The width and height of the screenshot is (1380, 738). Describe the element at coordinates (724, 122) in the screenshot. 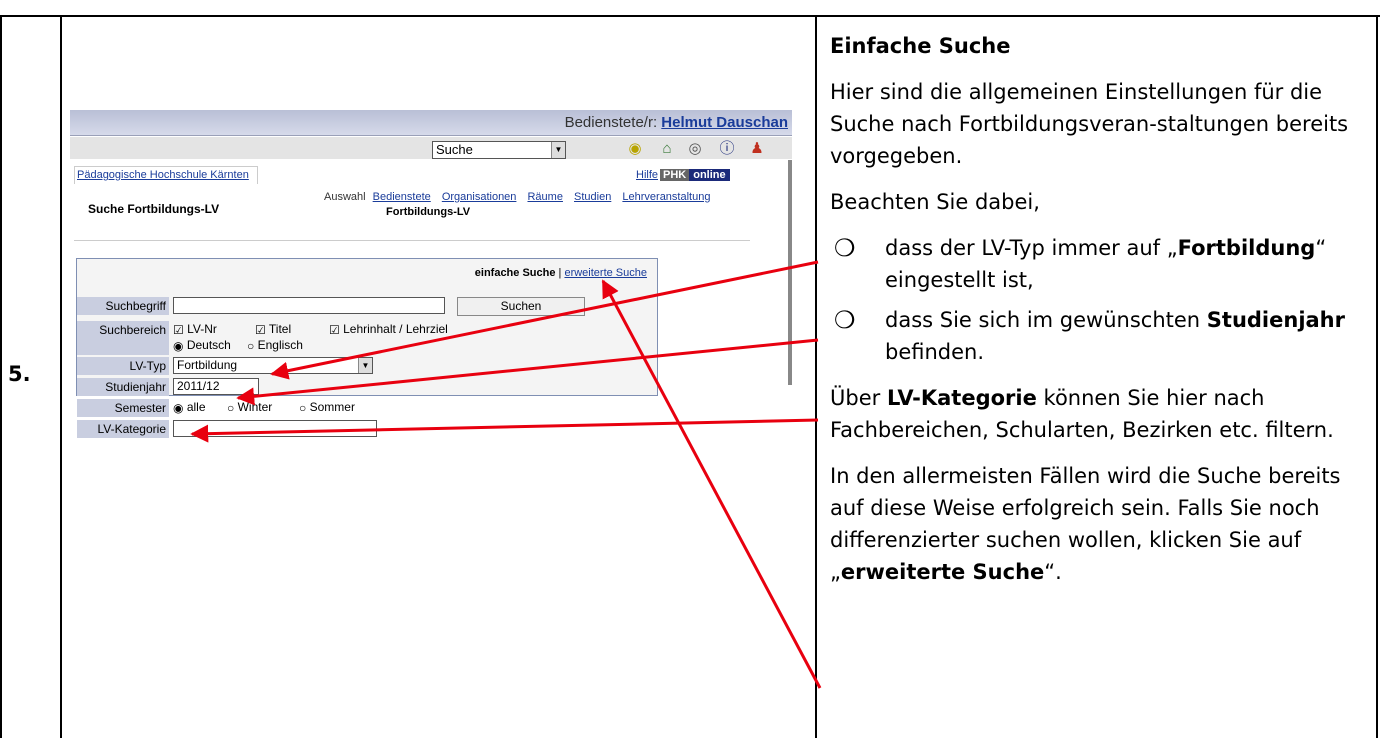

I see `staff-name-link: Helmut Dauschan` at that location.